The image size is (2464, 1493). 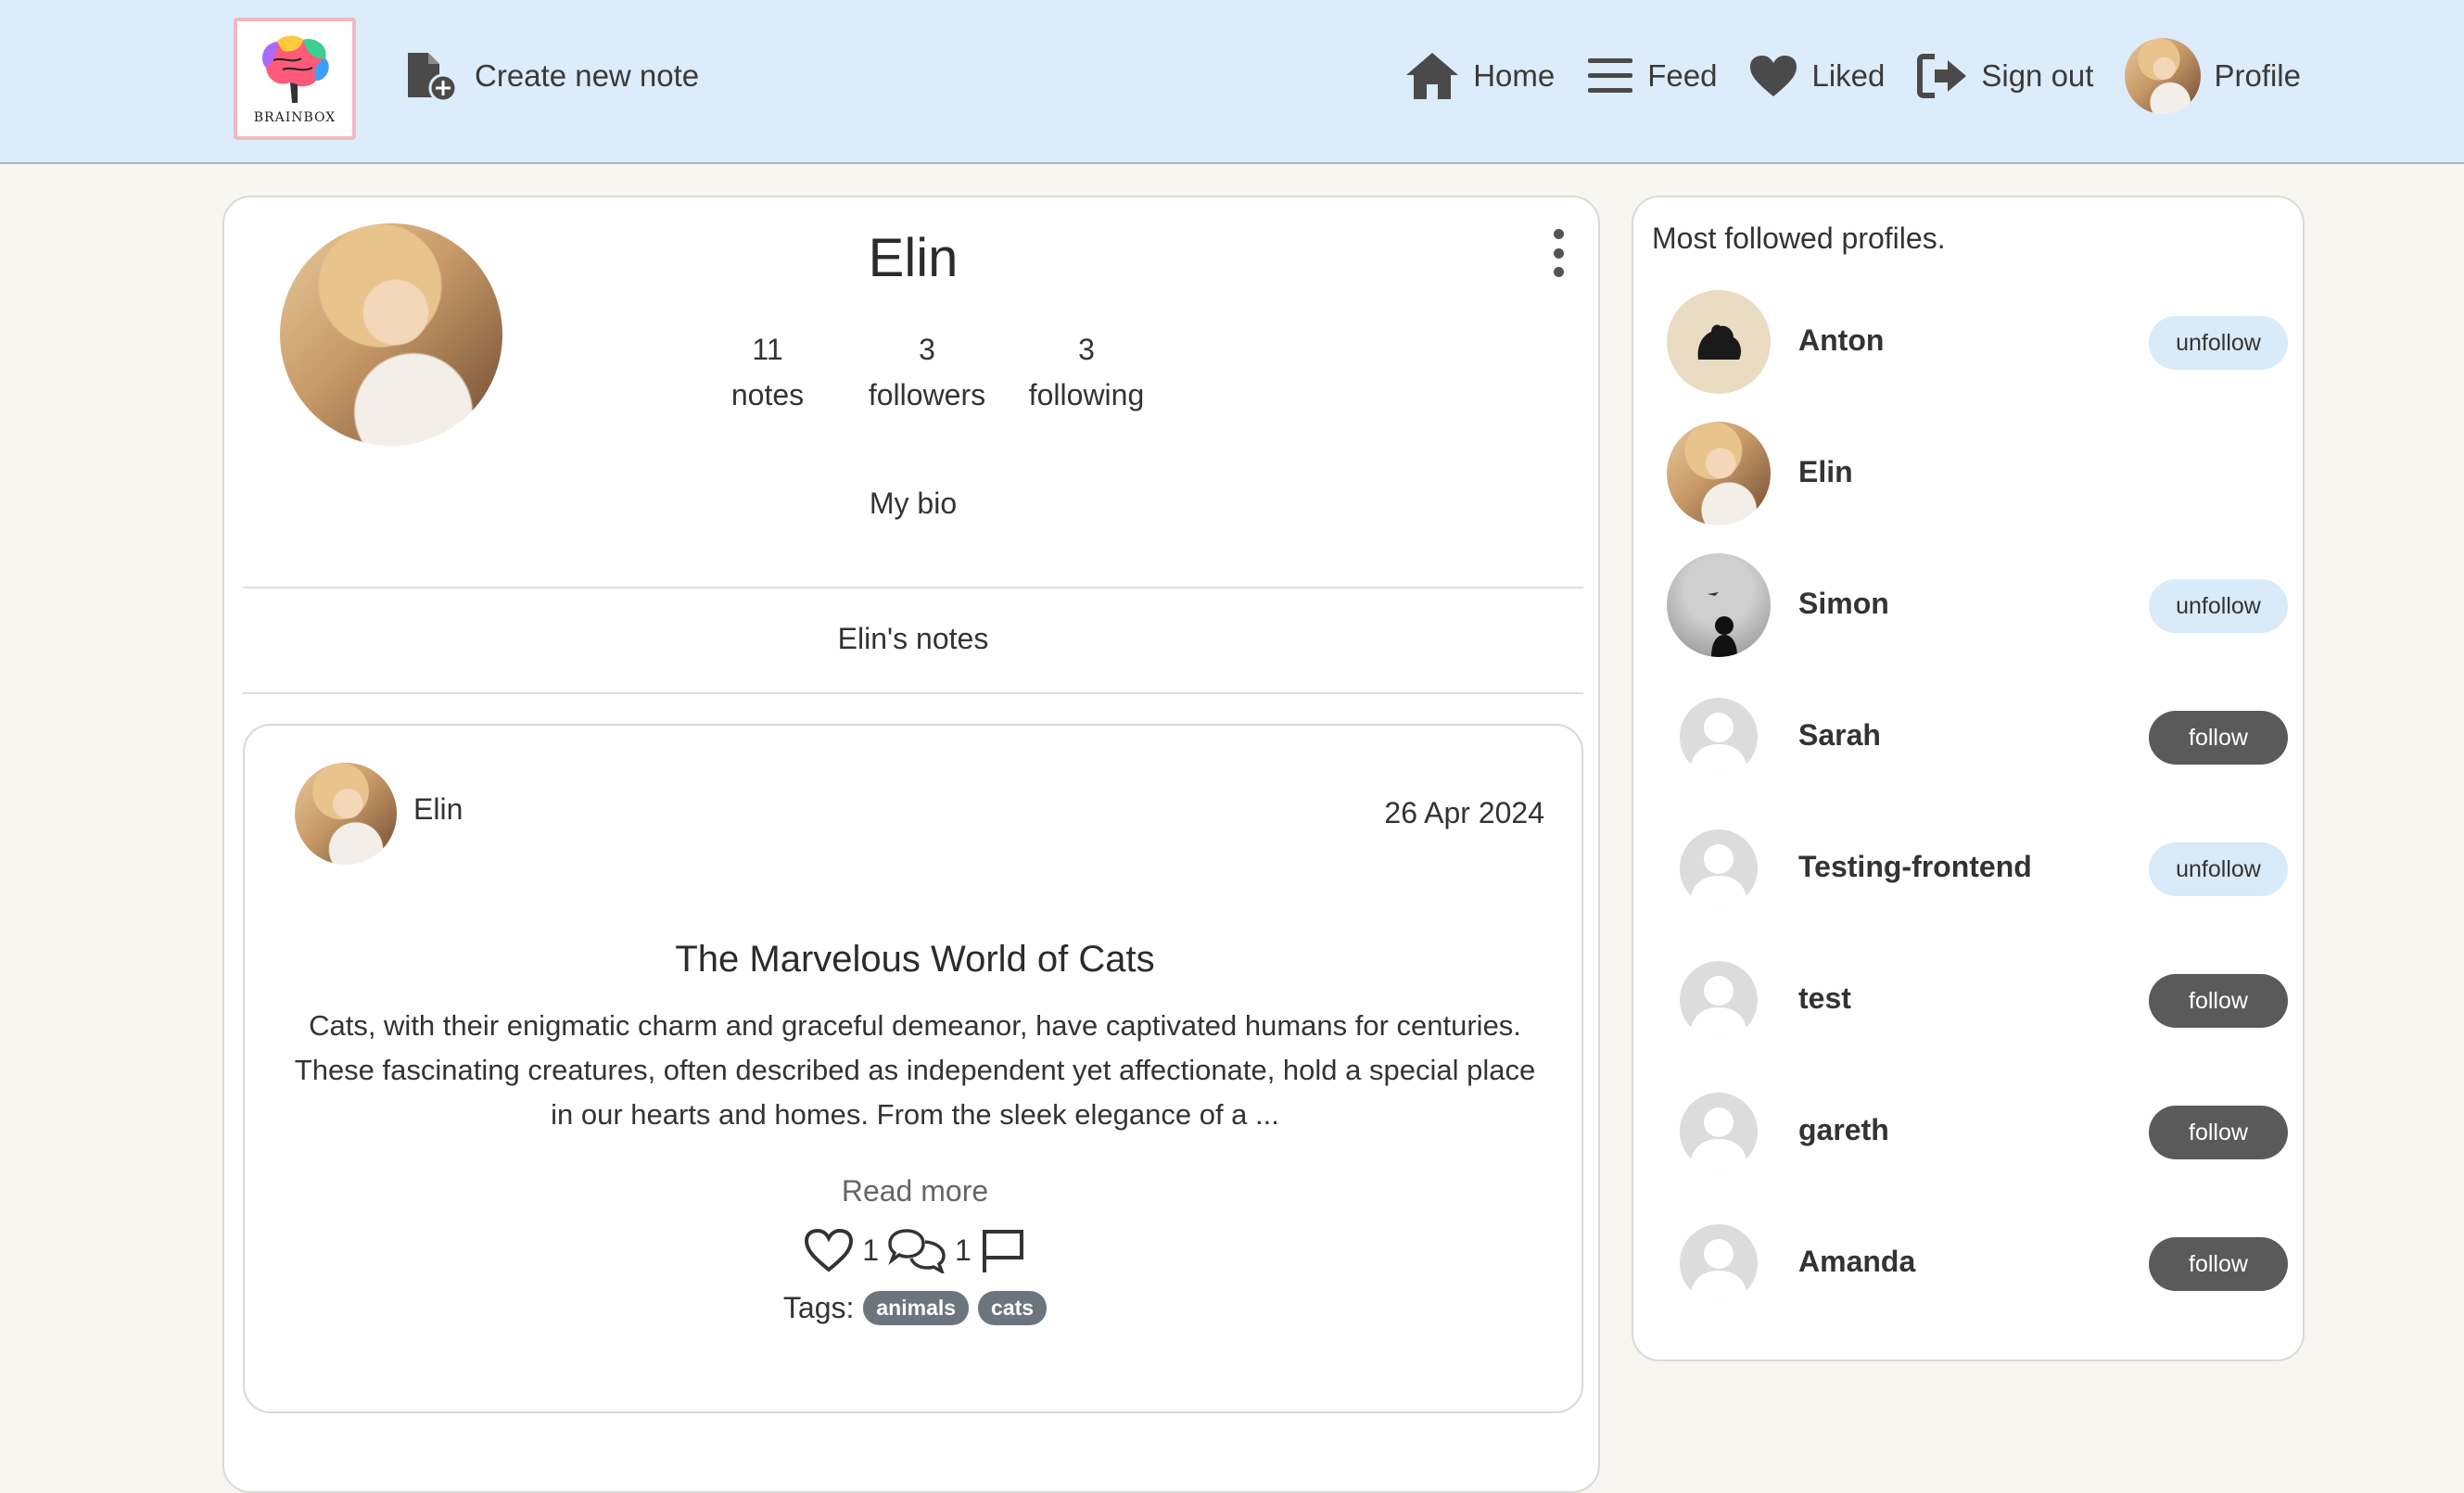 I want to click on silhouette-icon, so click(x=1722, y=624).